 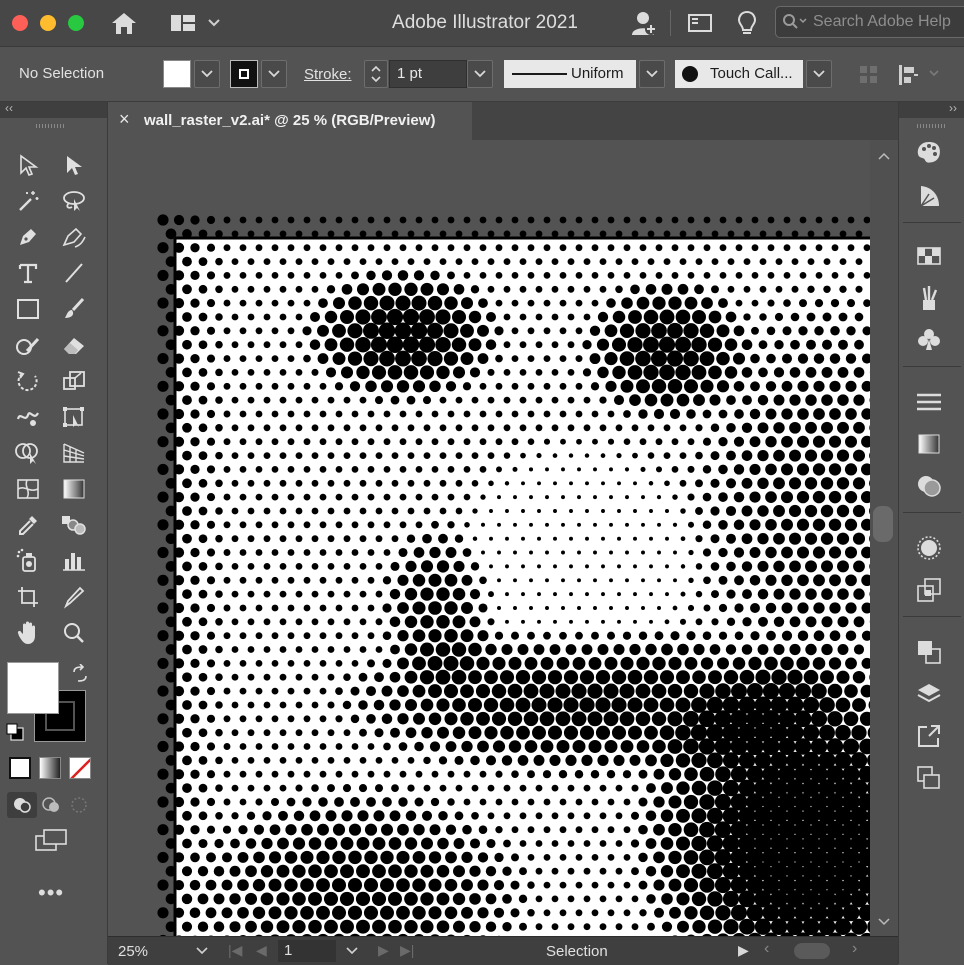 What do you see at coordinates (48, 23) in the screenshot?
I see `window-minimize-button` at bounding box center [48, 23].